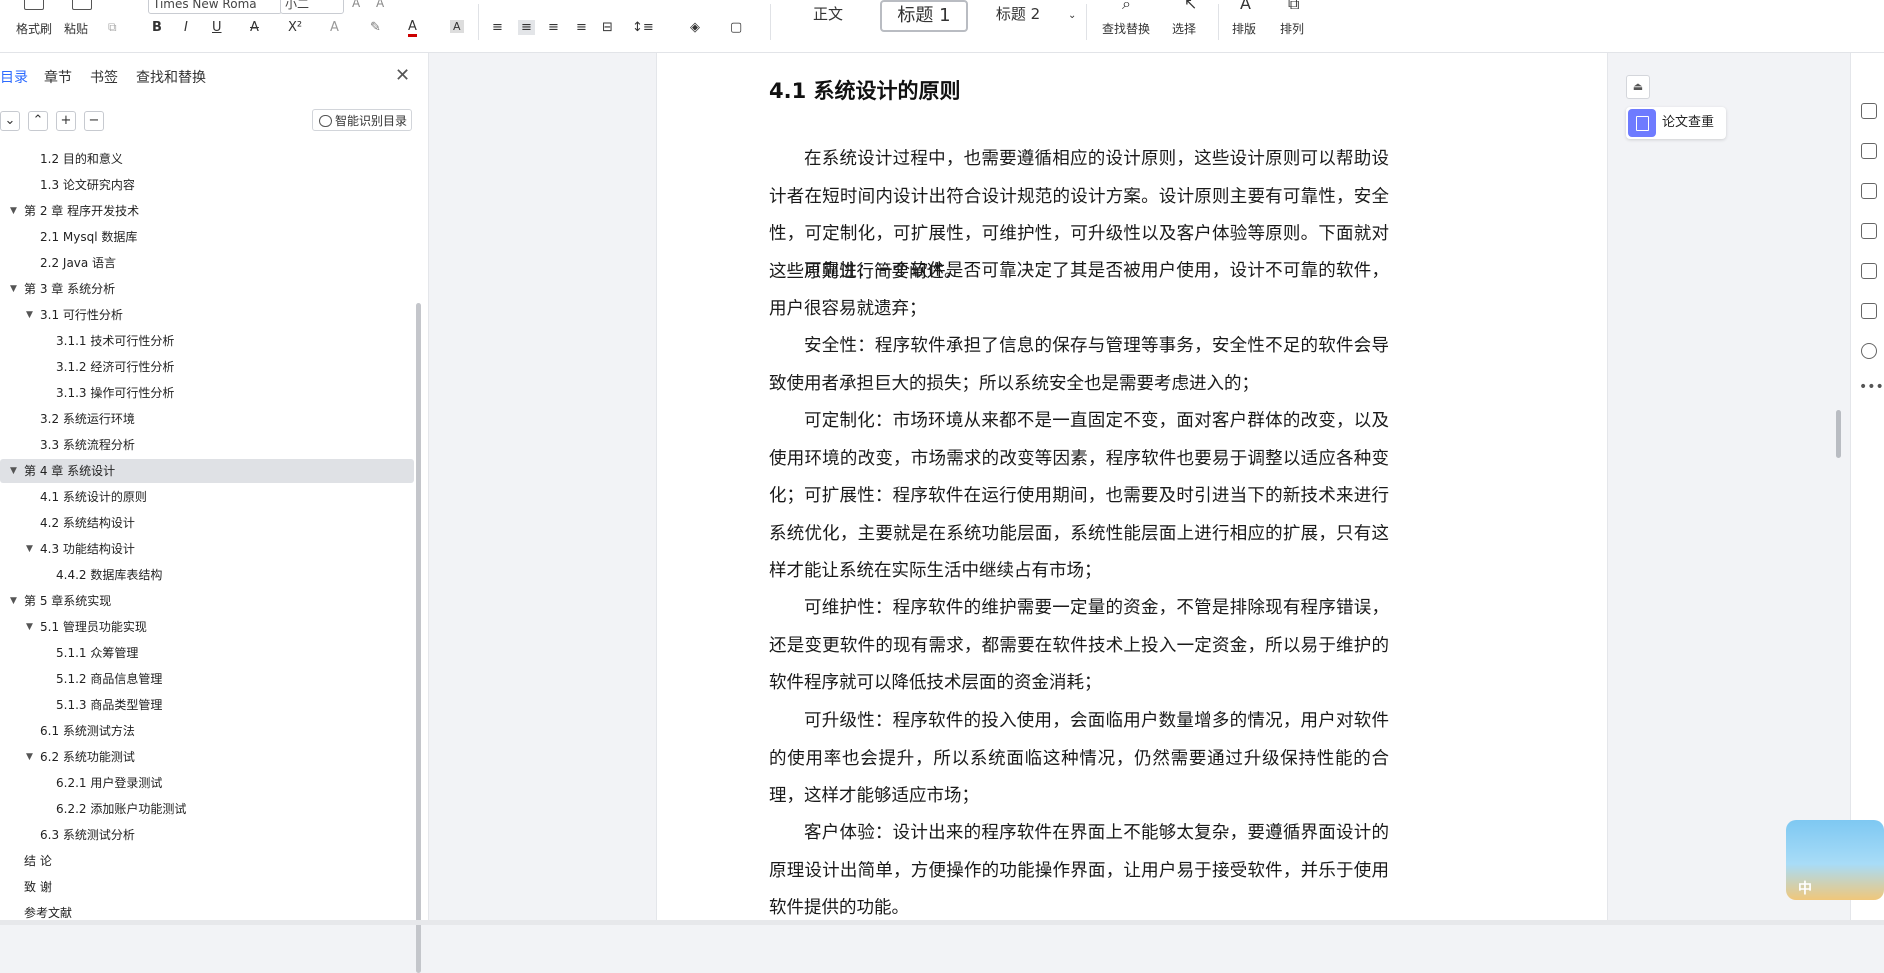 Image resolution: width=1884 pixels, height=973 pixels. I want to click on toc-item: 4.2 系统结构设计, so click(207, 523).